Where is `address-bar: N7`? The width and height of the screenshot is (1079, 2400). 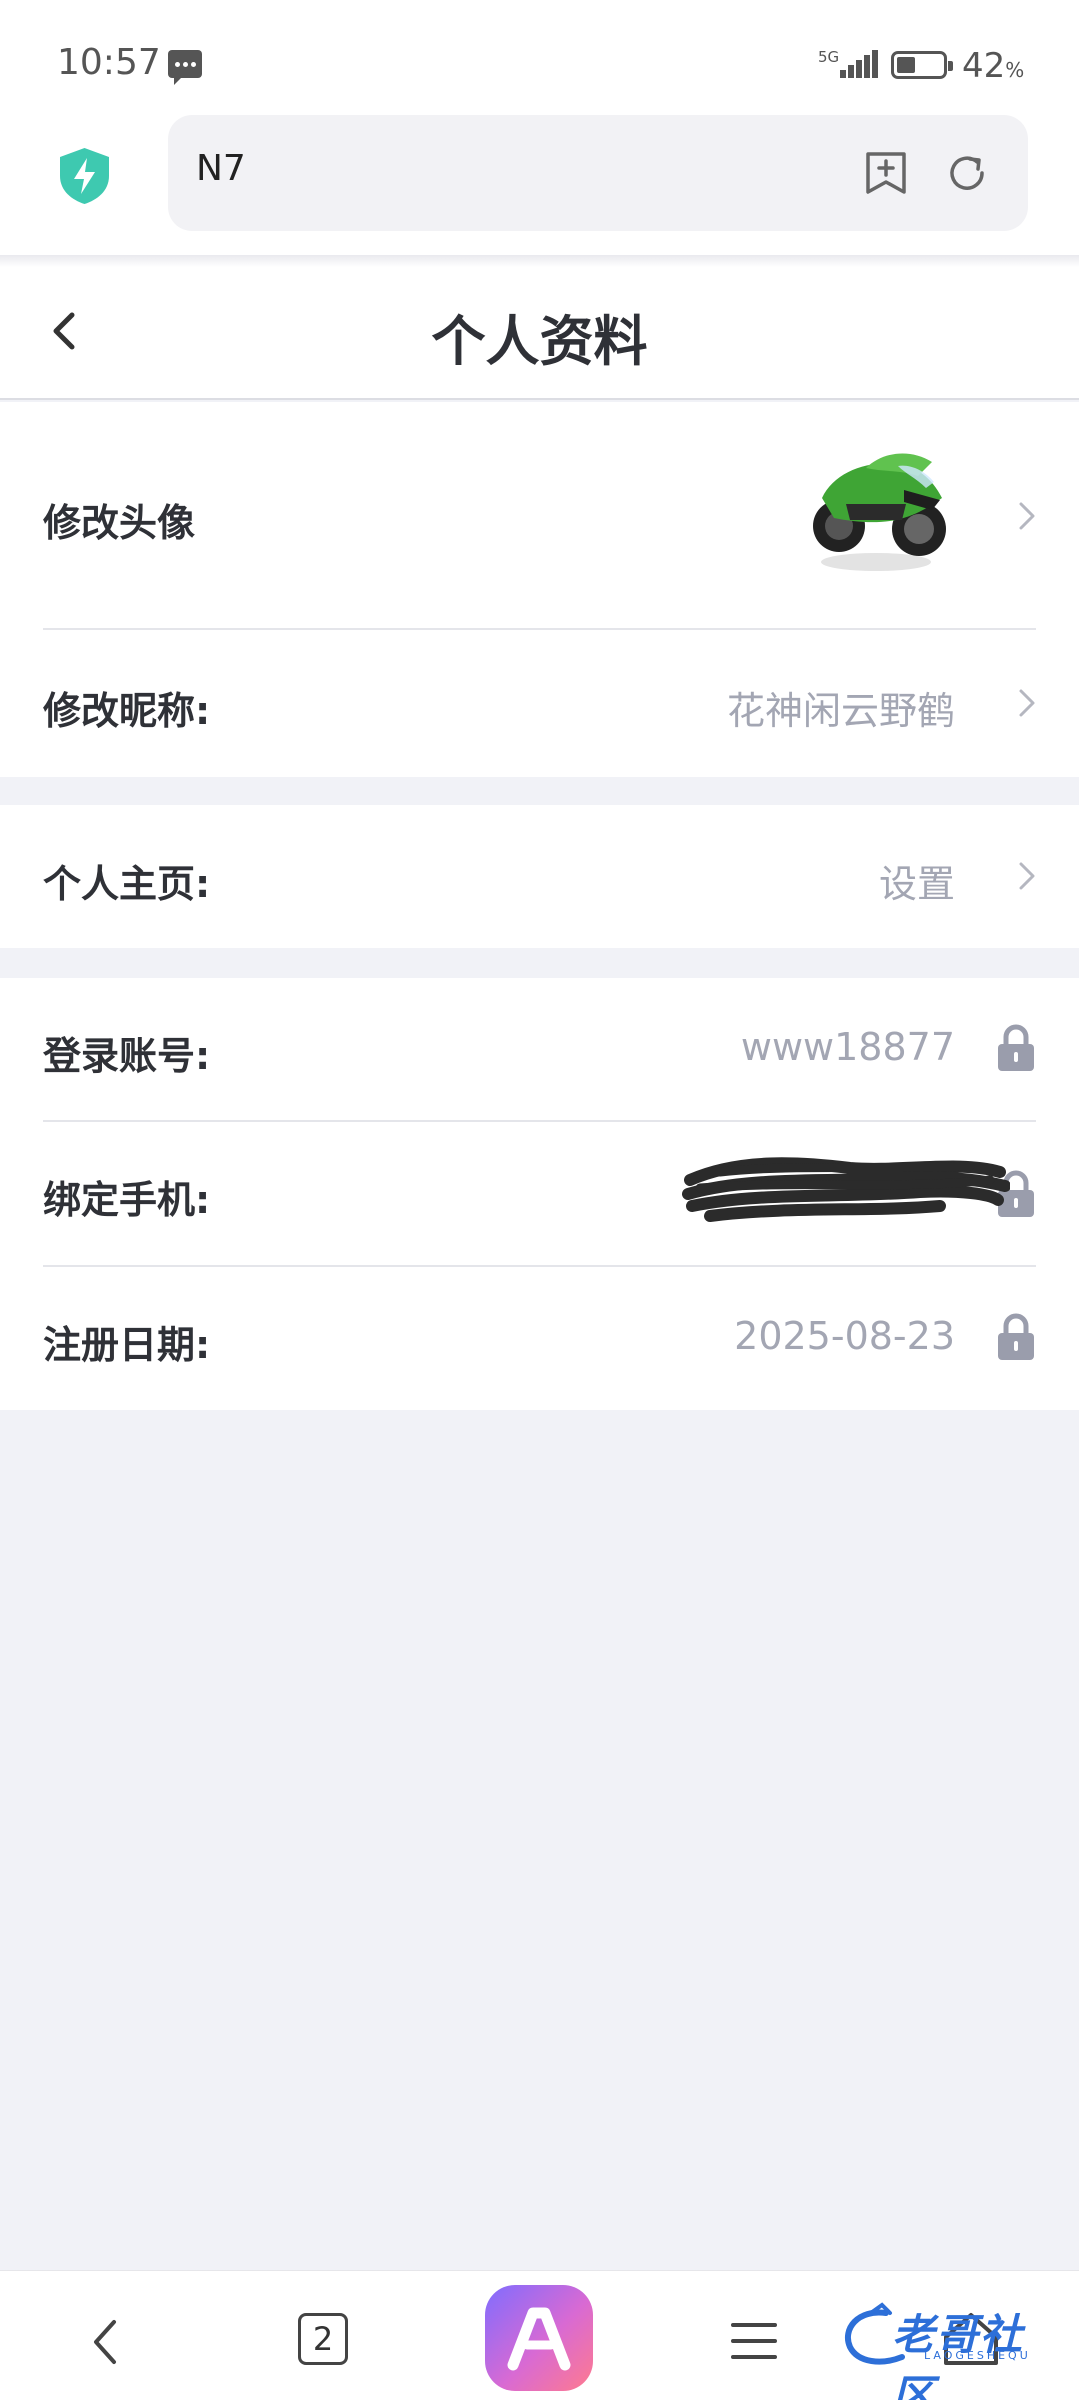 address-bar: N7 is located at coordinates (598, 173).